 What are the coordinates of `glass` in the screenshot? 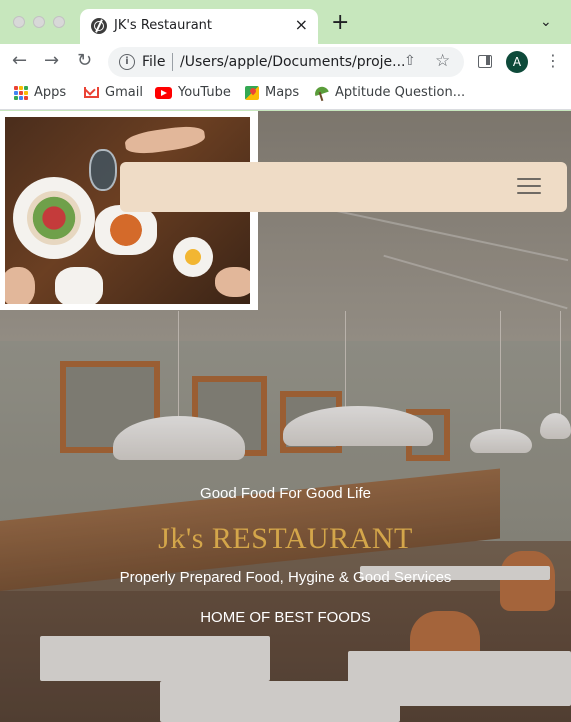 It's located at (103, 170).